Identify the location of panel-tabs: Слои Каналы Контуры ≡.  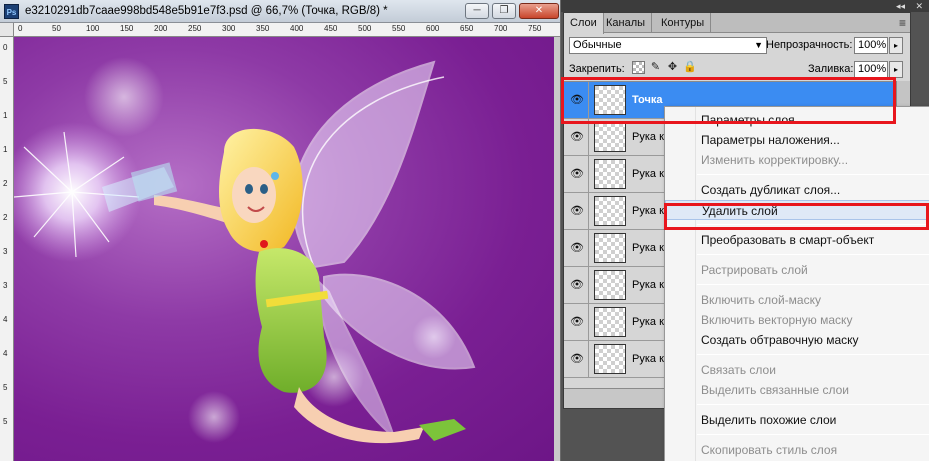
(737, 23).